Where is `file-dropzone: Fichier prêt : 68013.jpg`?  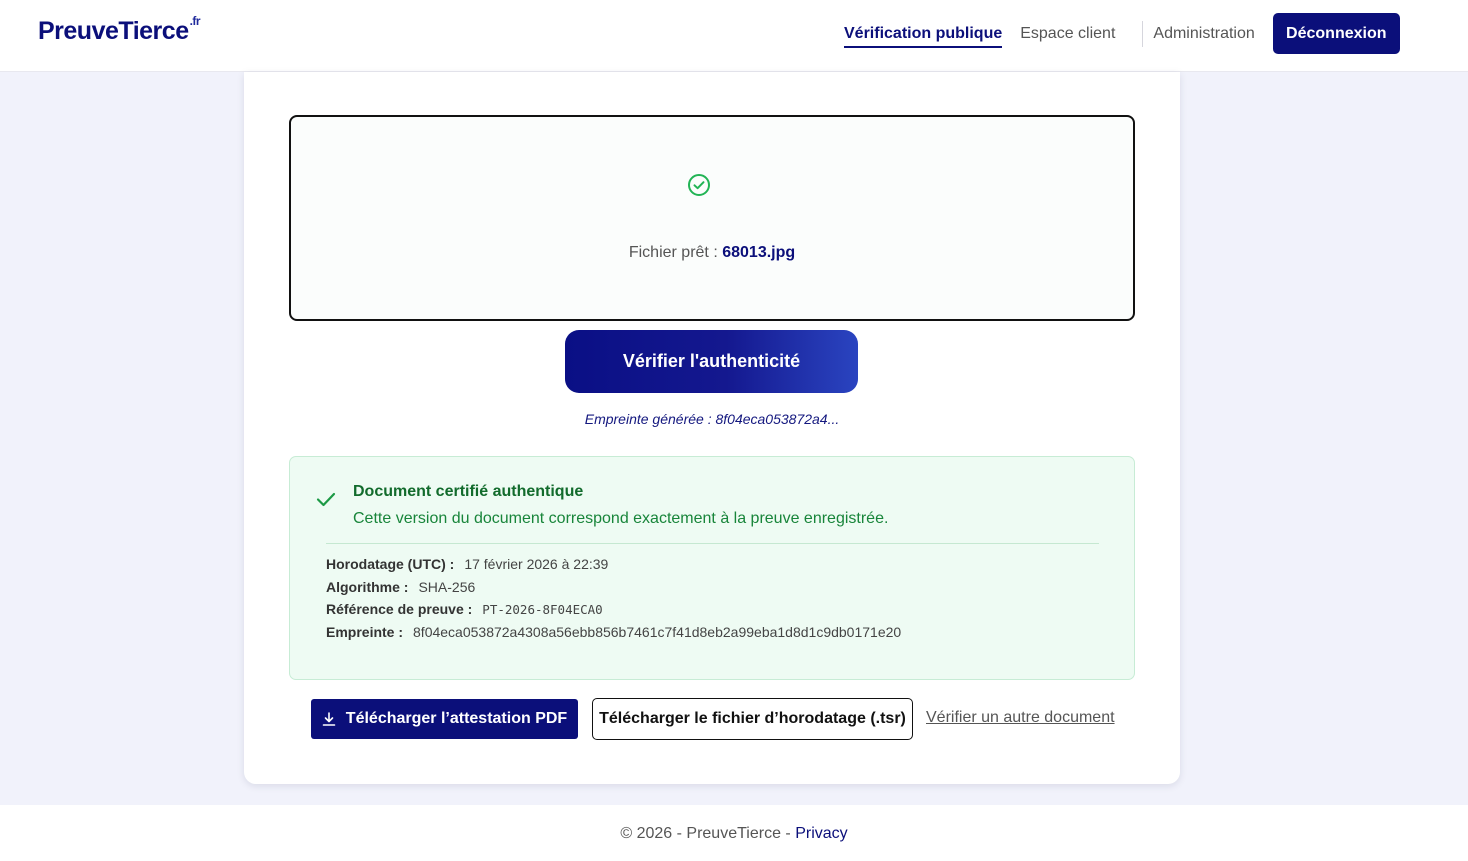
file-dropzone: Fichier prêt : 68013.jpg is located at coordinates (712, 218).